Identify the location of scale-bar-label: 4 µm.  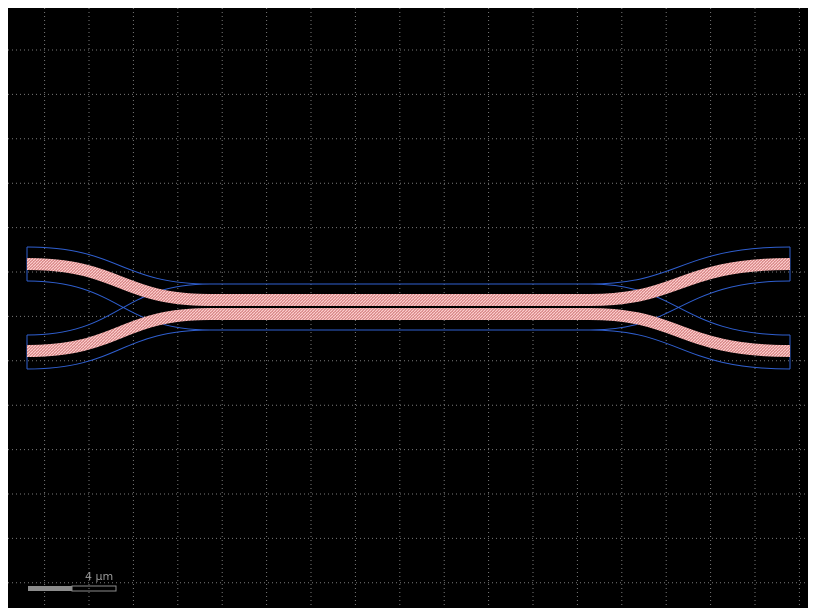
(99, 576).